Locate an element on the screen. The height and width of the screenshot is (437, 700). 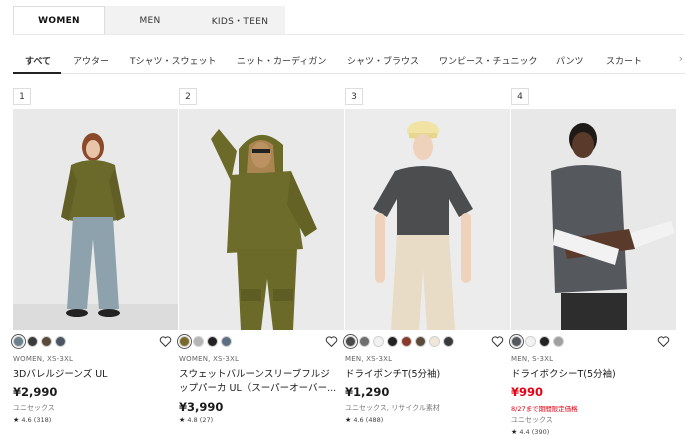
tab-men: MEN is located at coordinates (150, 20).